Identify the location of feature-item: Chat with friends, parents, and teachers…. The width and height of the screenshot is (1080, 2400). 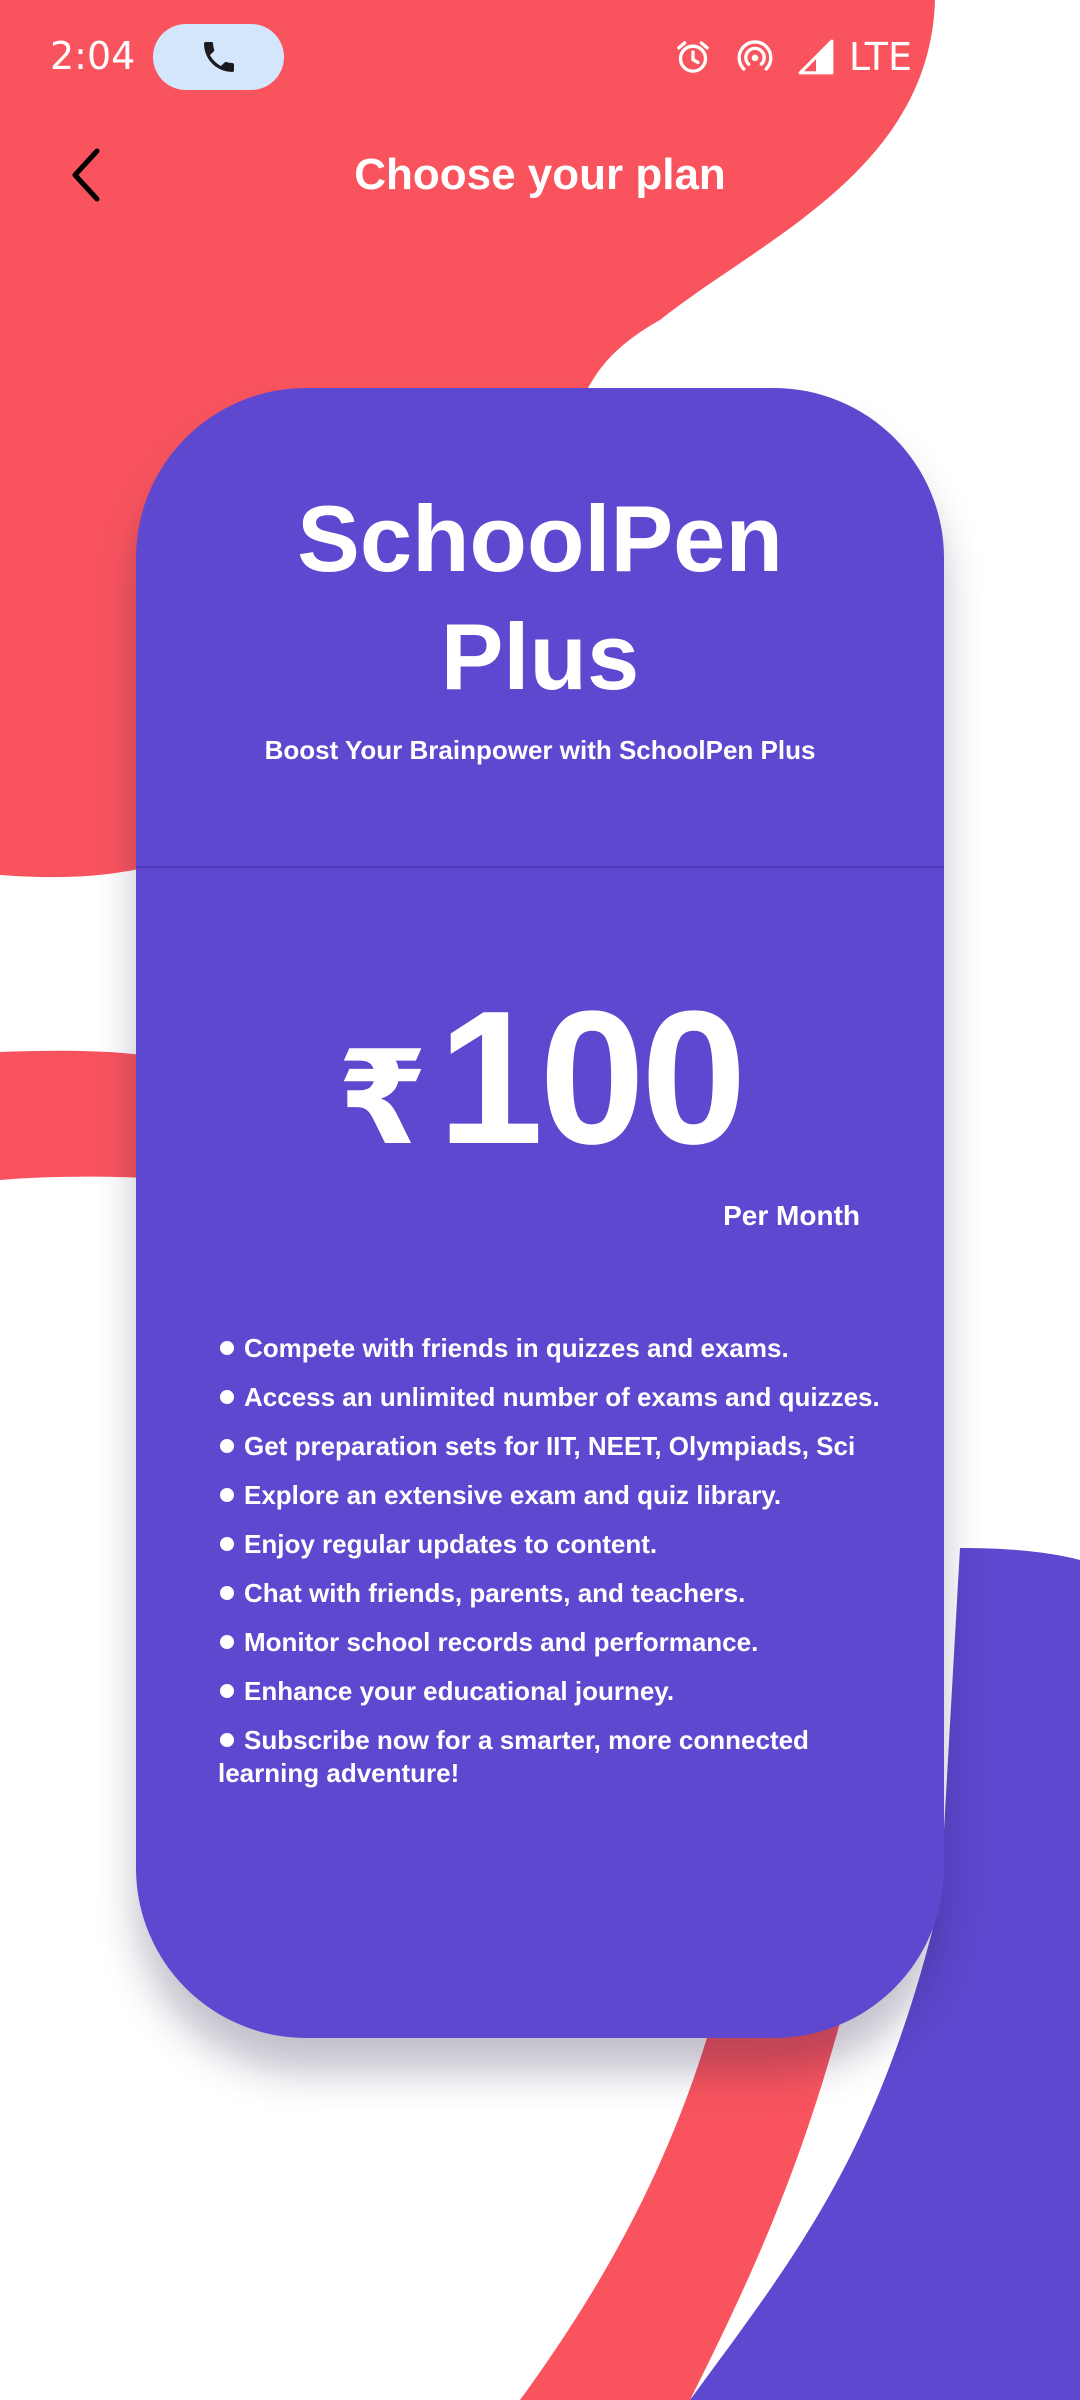
(563, 1593).